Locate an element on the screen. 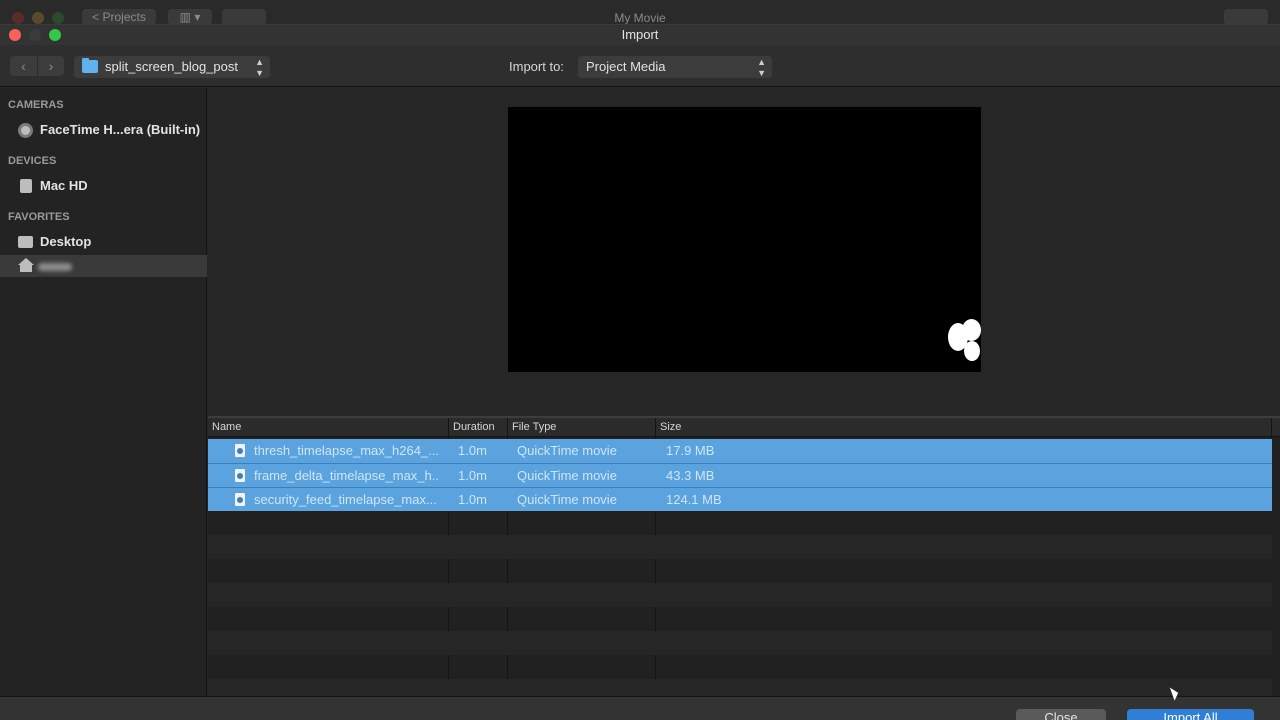  desktop-icon is located at coordinates (25, 242).